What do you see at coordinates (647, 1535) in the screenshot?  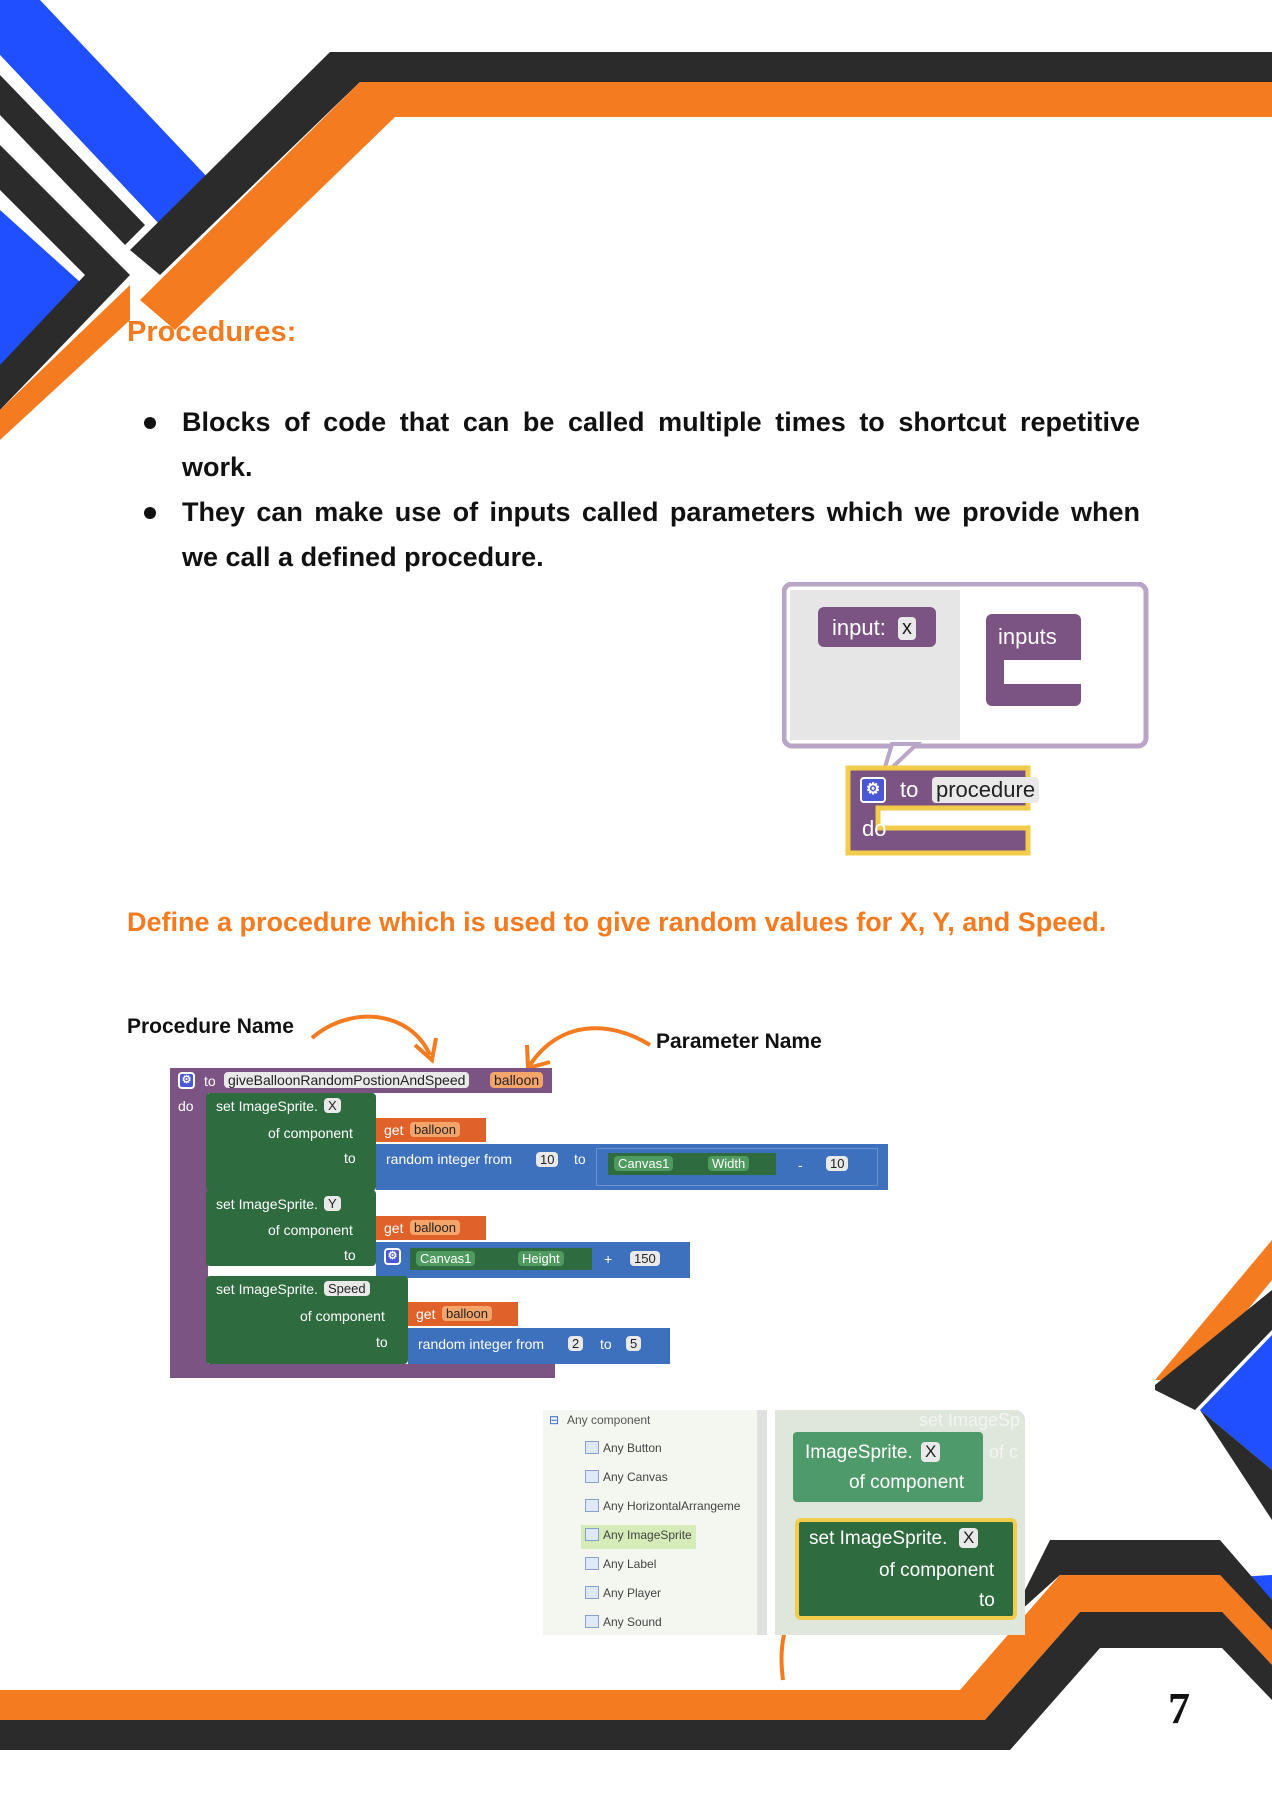 I see `component-label: Any ImageSprite` at bounding box center [647, 1535].